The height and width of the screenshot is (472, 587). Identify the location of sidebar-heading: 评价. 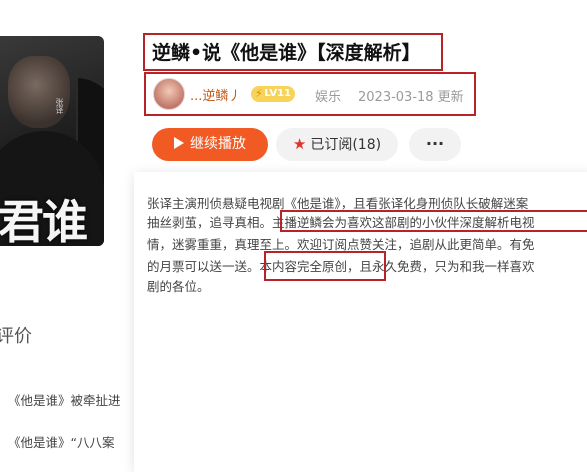
(16, 336).